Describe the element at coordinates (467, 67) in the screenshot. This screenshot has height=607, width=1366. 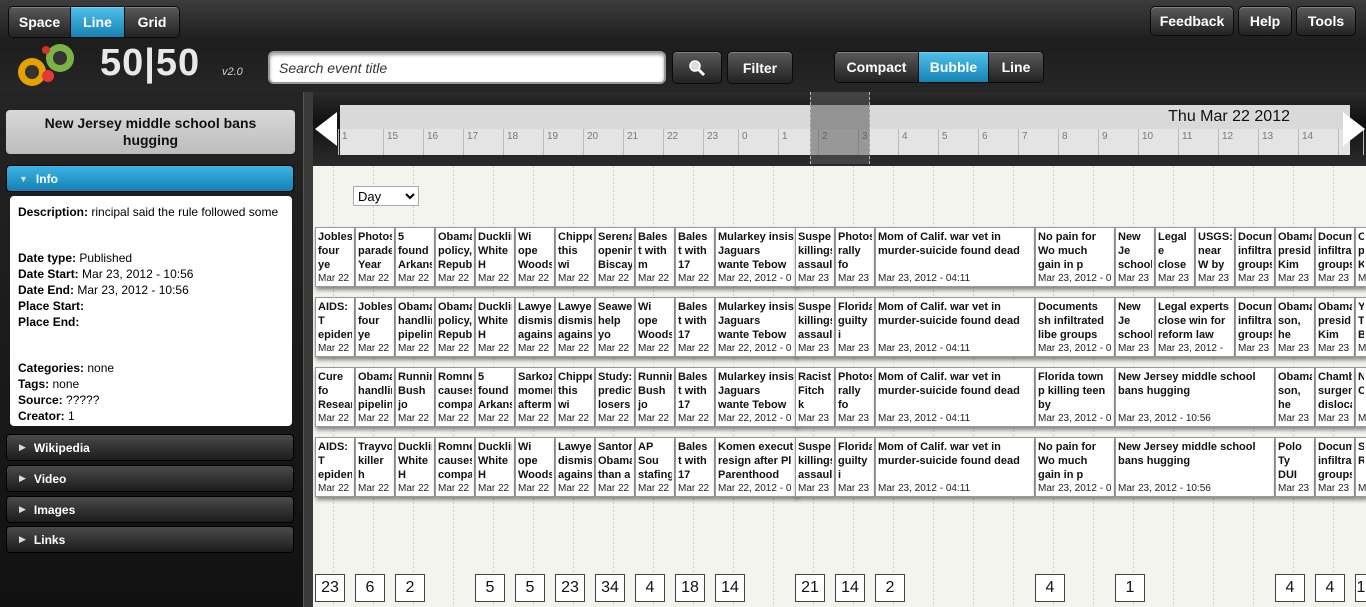
I see `search-input` at that location.